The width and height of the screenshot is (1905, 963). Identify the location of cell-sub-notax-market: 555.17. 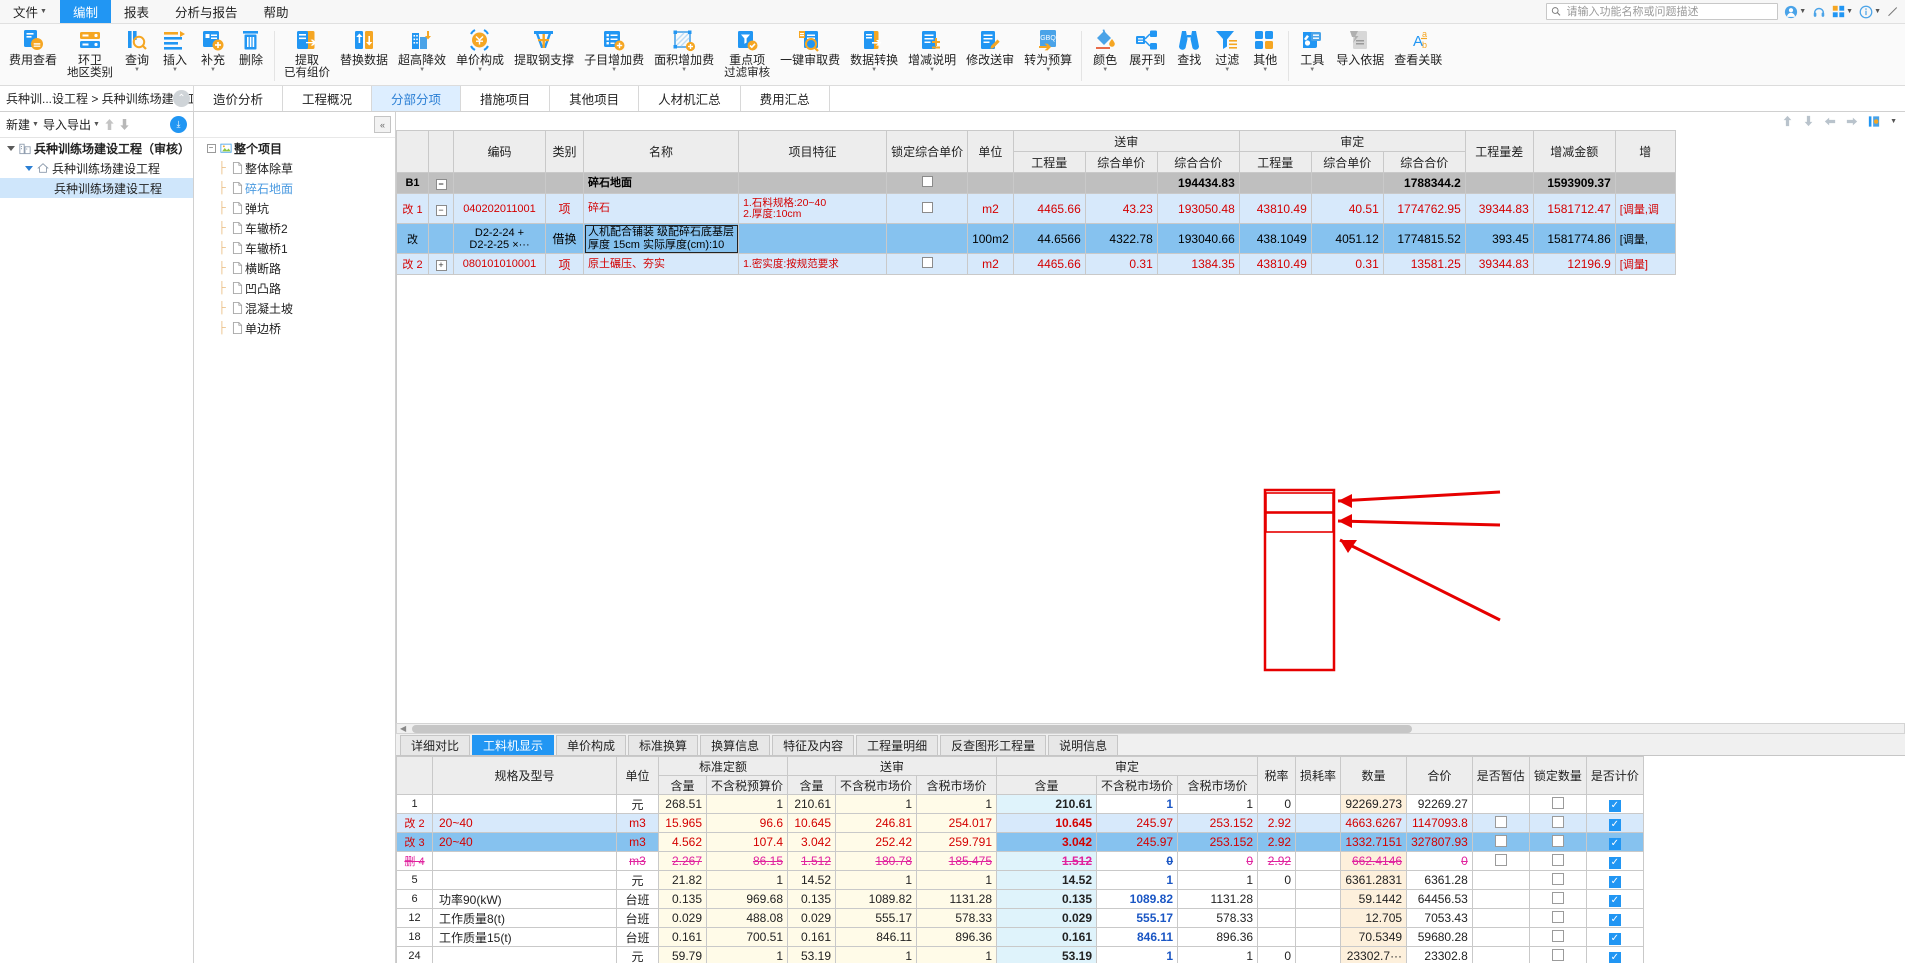
(876, 918).